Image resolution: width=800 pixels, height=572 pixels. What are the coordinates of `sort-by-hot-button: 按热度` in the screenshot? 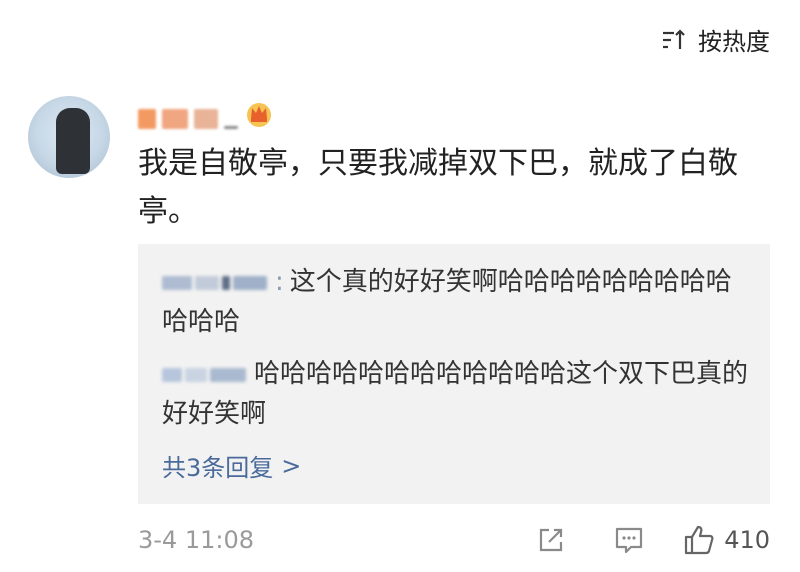 It's located at (715, 39).